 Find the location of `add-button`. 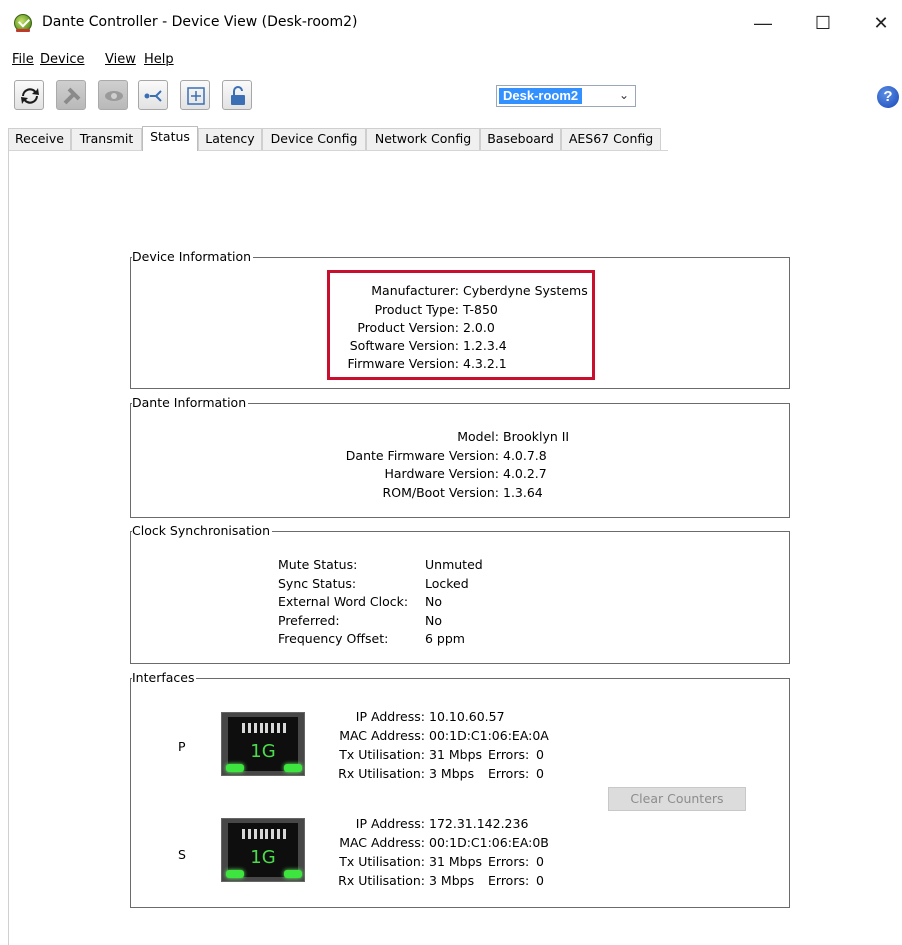

add-button is located at coordinates (195, 95).